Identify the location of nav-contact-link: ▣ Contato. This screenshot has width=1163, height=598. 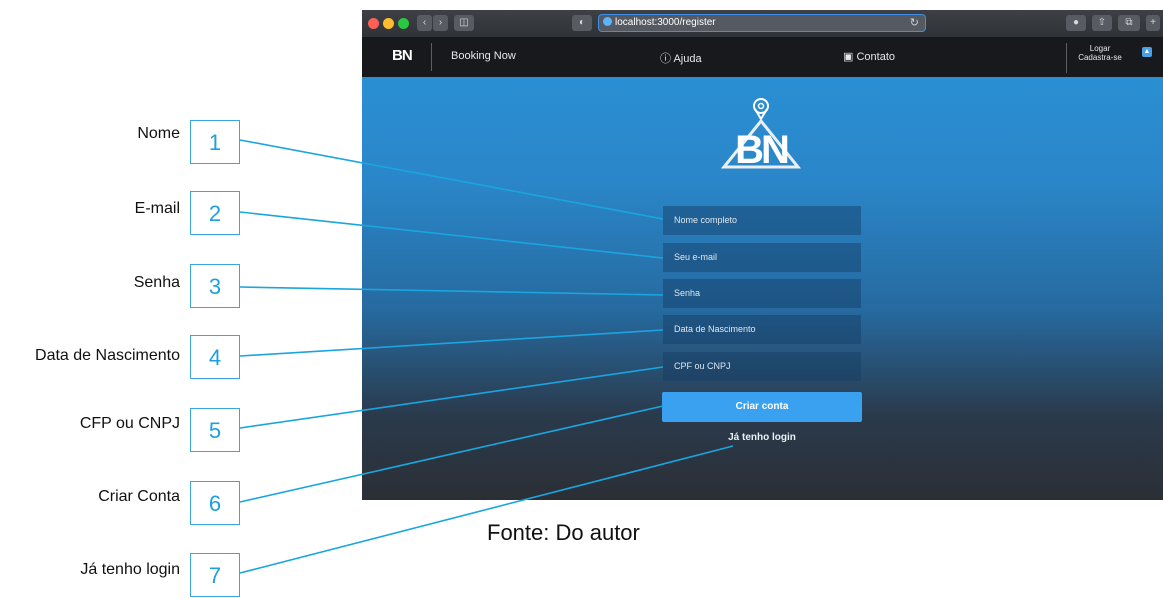
(869, 56).